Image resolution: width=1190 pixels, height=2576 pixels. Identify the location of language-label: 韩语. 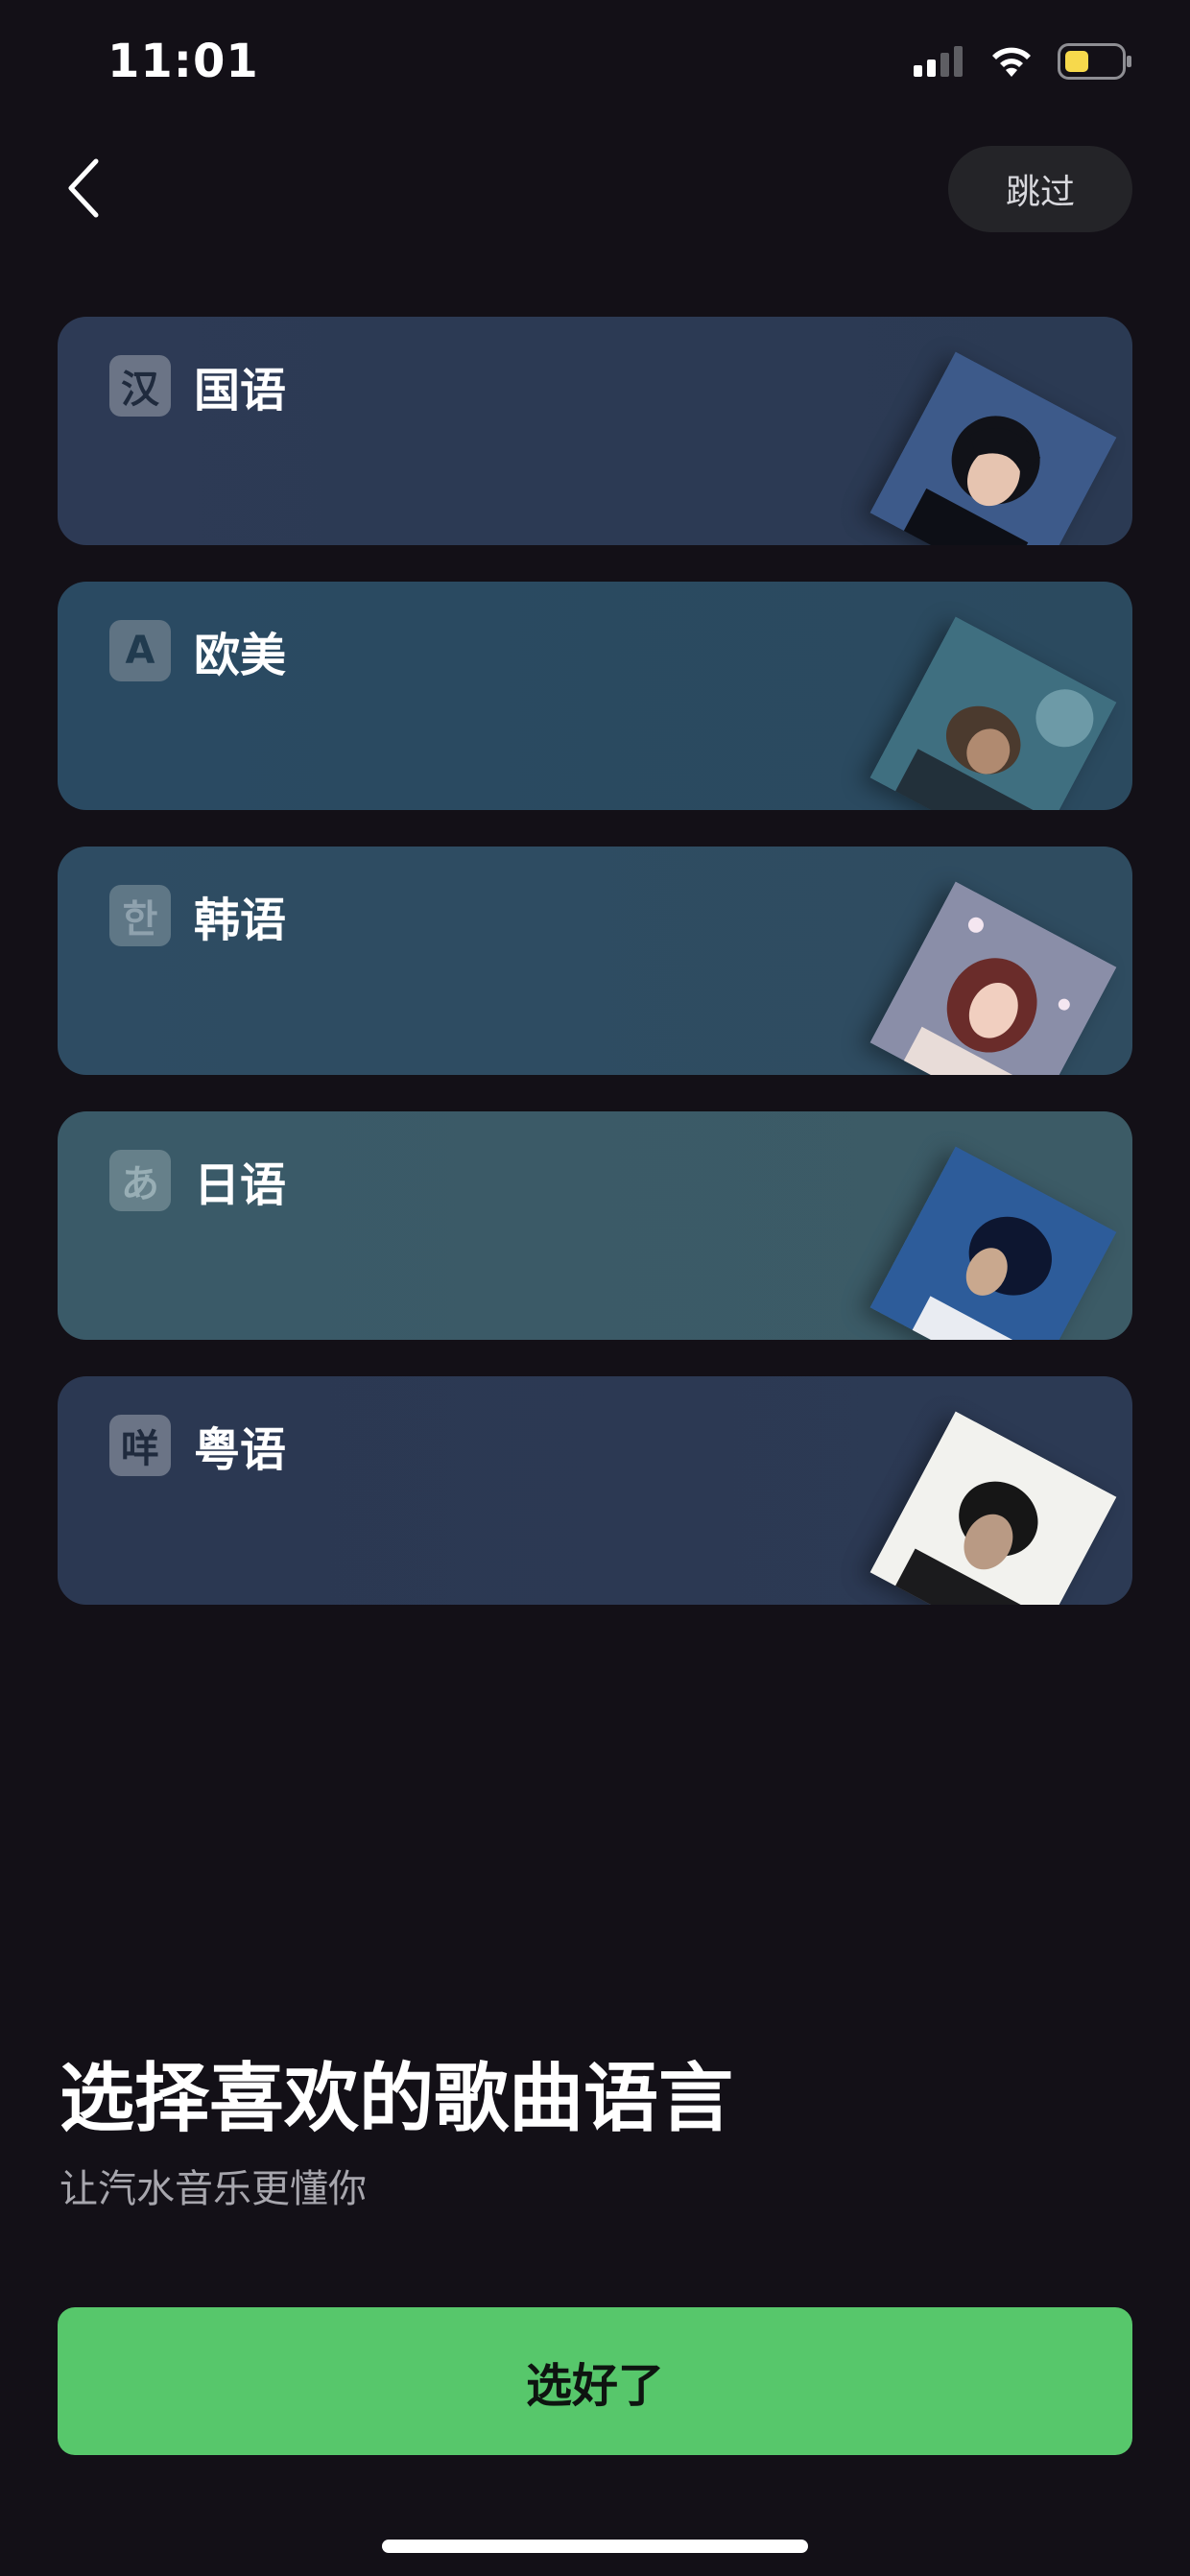
(241, 920).